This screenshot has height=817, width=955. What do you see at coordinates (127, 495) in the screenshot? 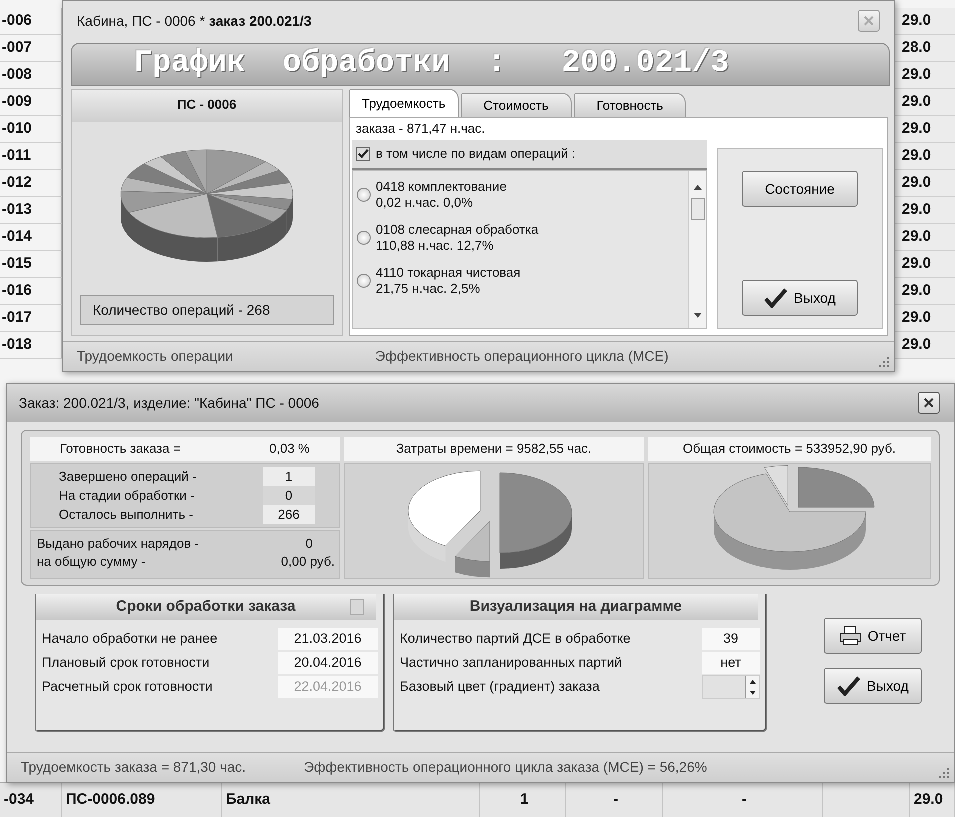
I see `field-label: На стадии обработки -` at bounding box center [127, 495].